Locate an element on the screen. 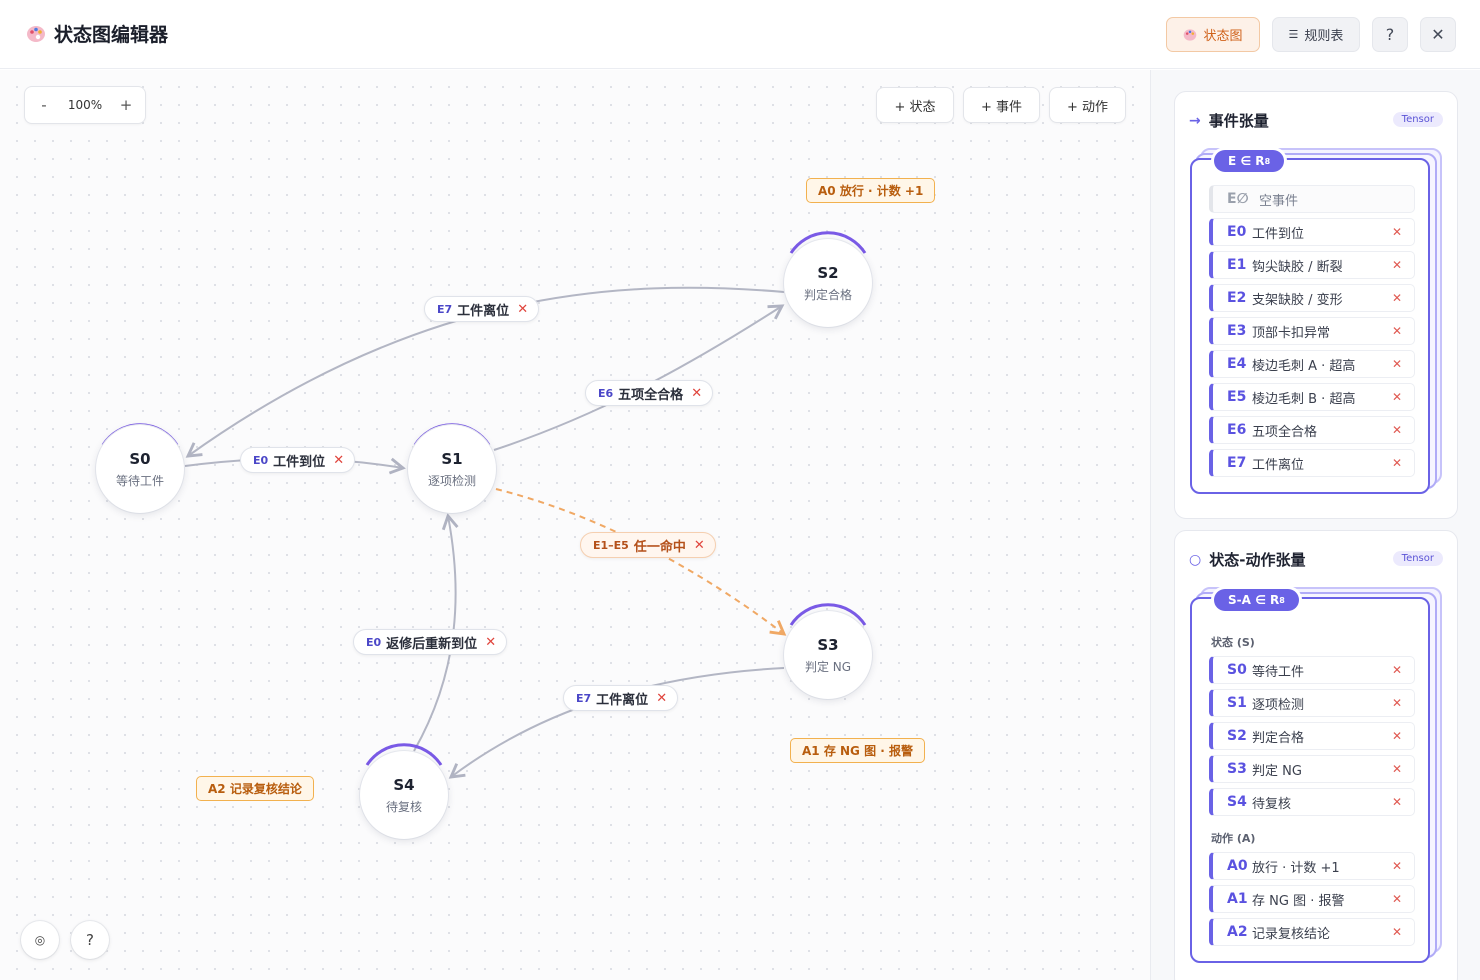 Image resolution: width=1480 pixels, height=980 pixels. state-action-tensor-tag: S-A ∈ R8 is located at coordinates (1256, 600).